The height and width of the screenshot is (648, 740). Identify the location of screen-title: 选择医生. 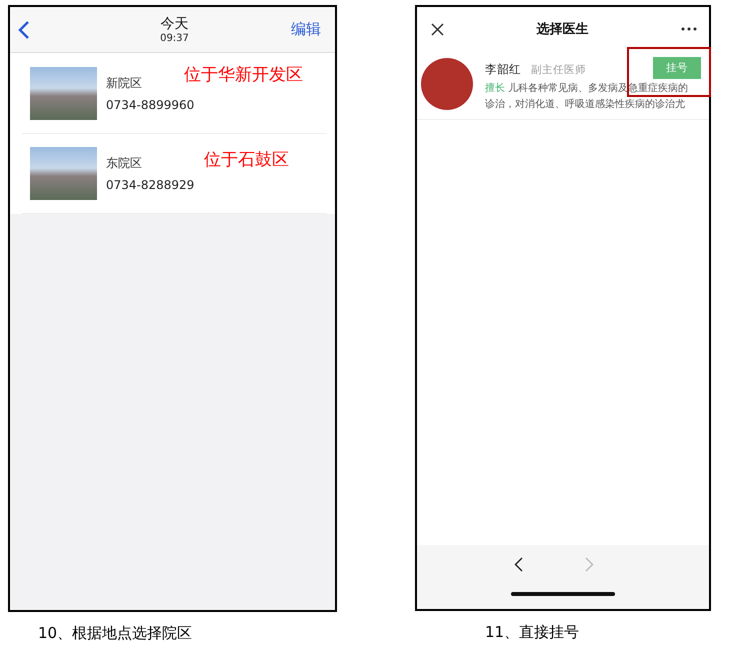
(562, 29).